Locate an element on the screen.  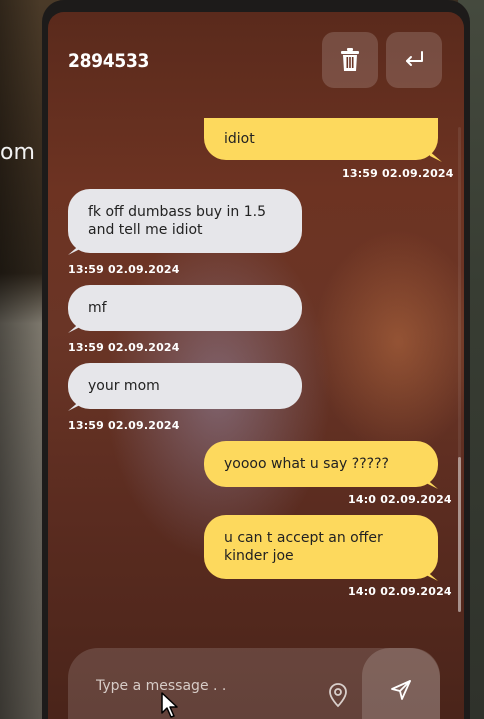
trash-icon is located at coordinates (350, 59).